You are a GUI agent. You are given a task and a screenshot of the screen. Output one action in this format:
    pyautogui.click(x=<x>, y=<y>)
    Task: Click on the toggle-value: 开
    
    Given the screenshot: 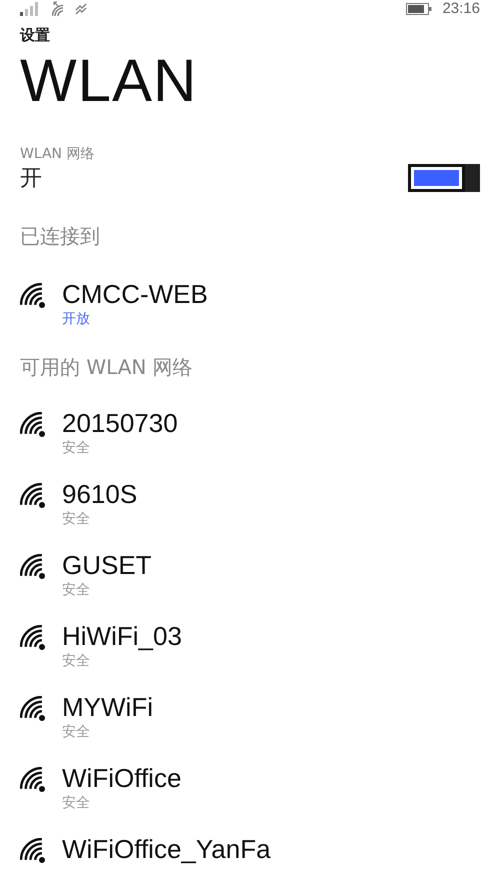 What is the action you would take?
    pyautogui.click(x=31, y=179)
    